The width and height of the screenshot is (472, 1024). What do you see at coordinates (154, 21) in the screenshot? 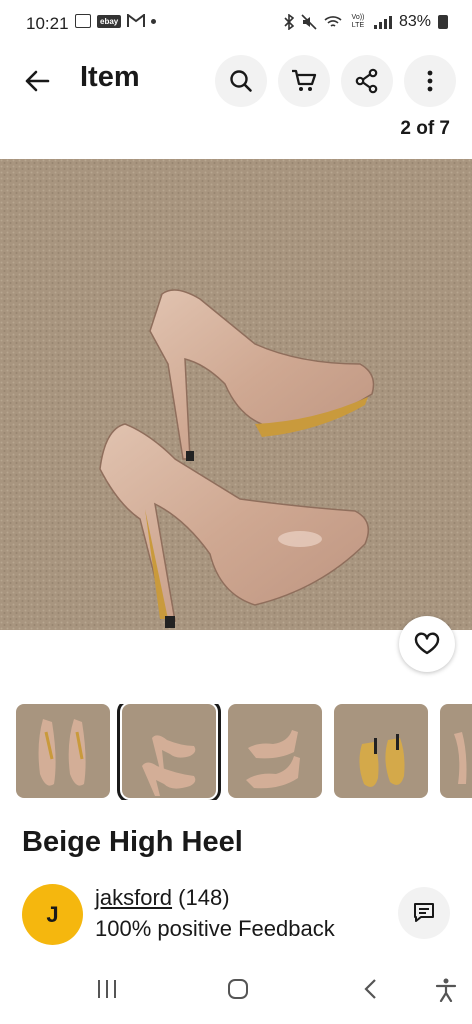
I see `dot-icon` at bounding box center [154, 21].